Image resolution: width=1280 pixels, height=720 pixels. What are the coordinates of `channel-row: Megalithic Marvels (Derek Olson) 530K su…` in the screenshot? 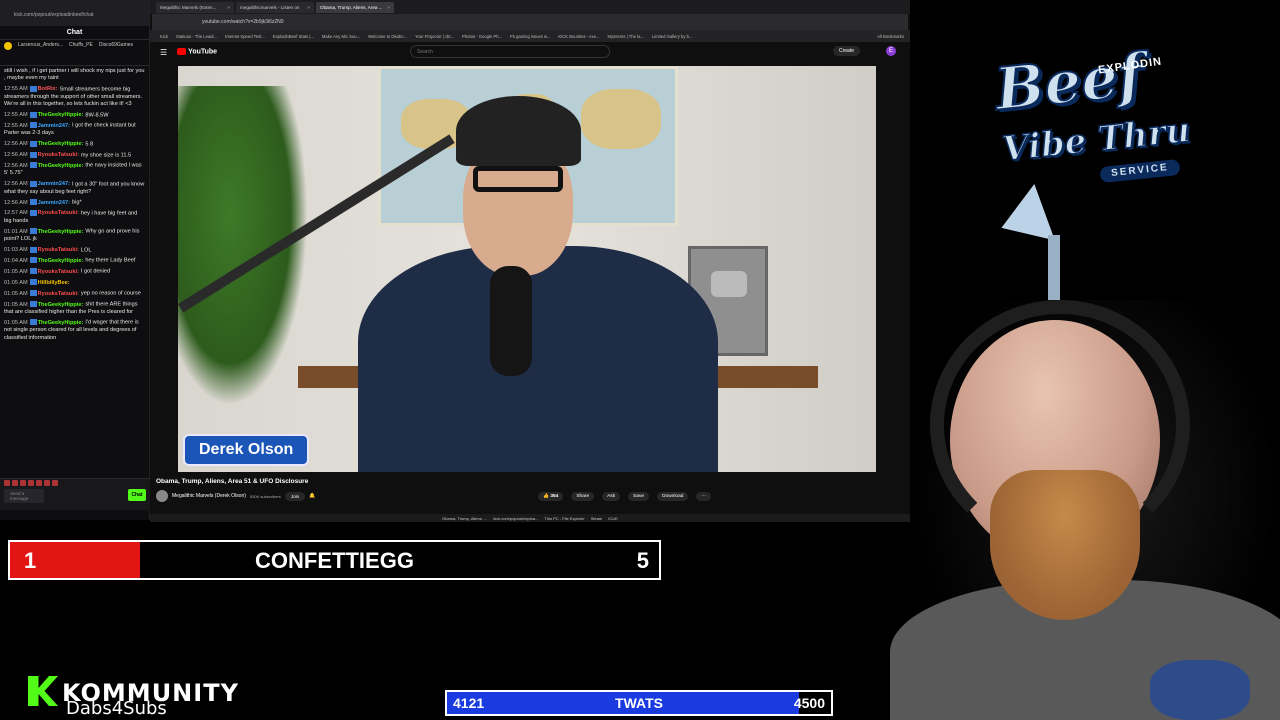 It's located at (235, 496).